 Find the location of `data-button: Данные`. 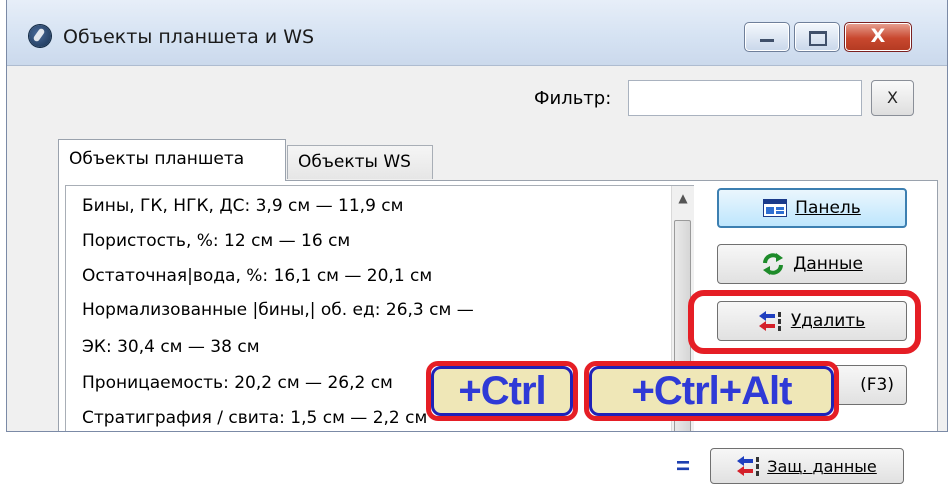

data-button: Данные is located at coordinates (812, 264).